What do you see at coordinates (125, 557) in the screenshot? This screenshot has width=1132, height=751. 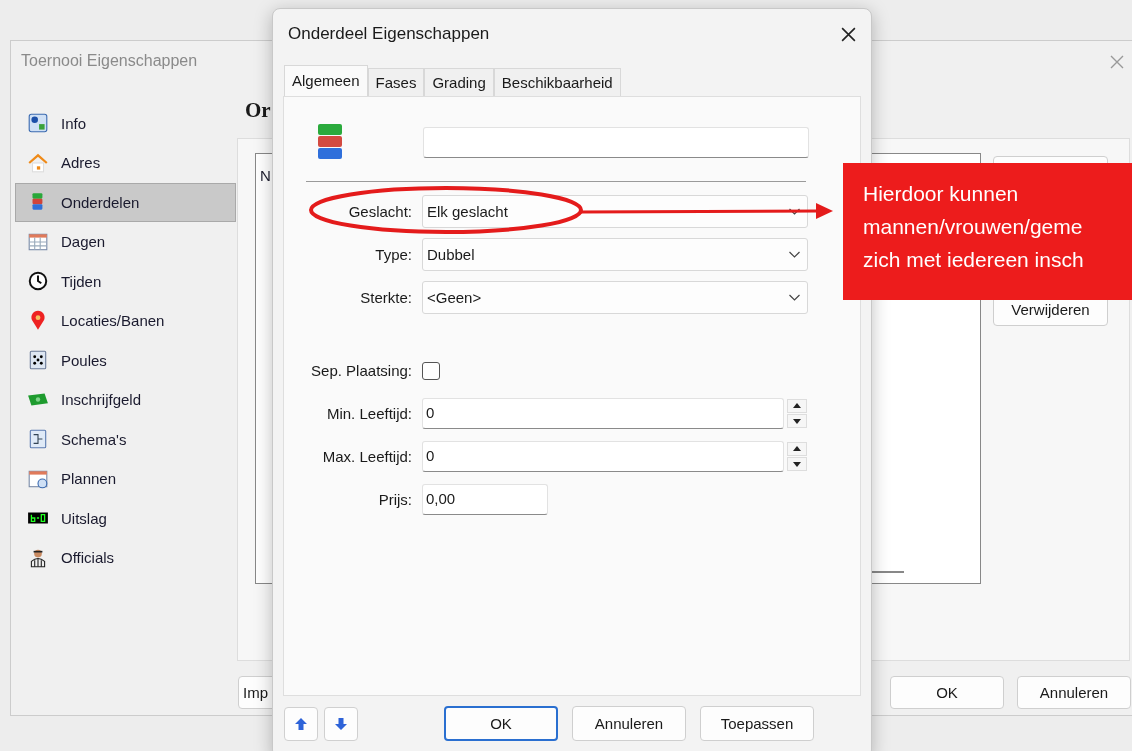 I see `sidebar-item: Officials` at bounding box center [125, 557].